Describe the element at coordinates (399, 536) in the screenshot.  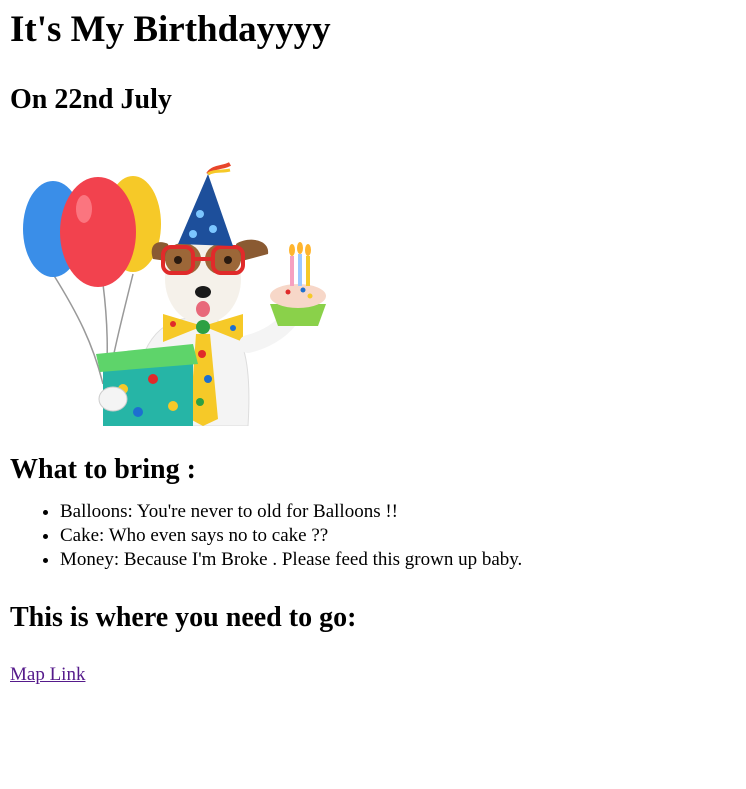
I see `bring-list-item: Cake: Who even says no to cake ??` at that location.